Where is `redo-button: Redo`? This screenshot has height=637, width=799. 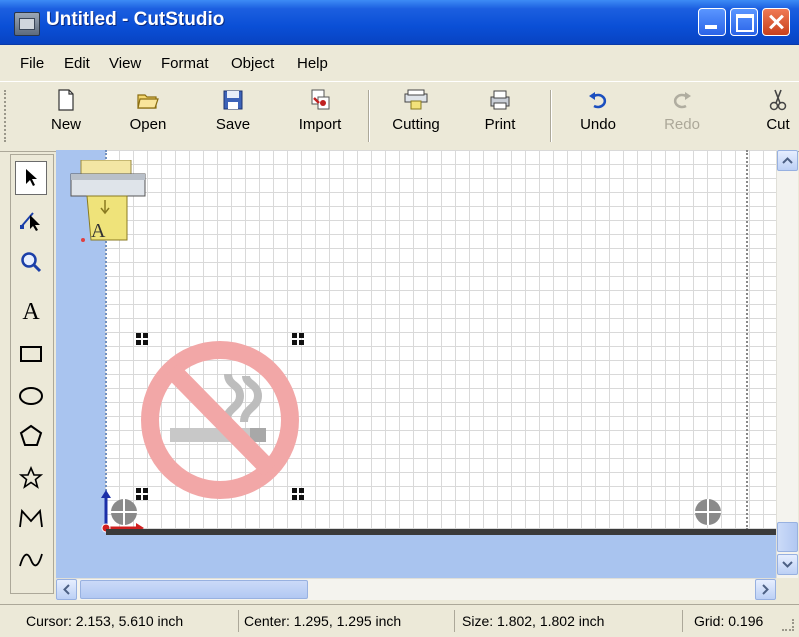 redo-button: Redo is located at coordinates (682, 116).